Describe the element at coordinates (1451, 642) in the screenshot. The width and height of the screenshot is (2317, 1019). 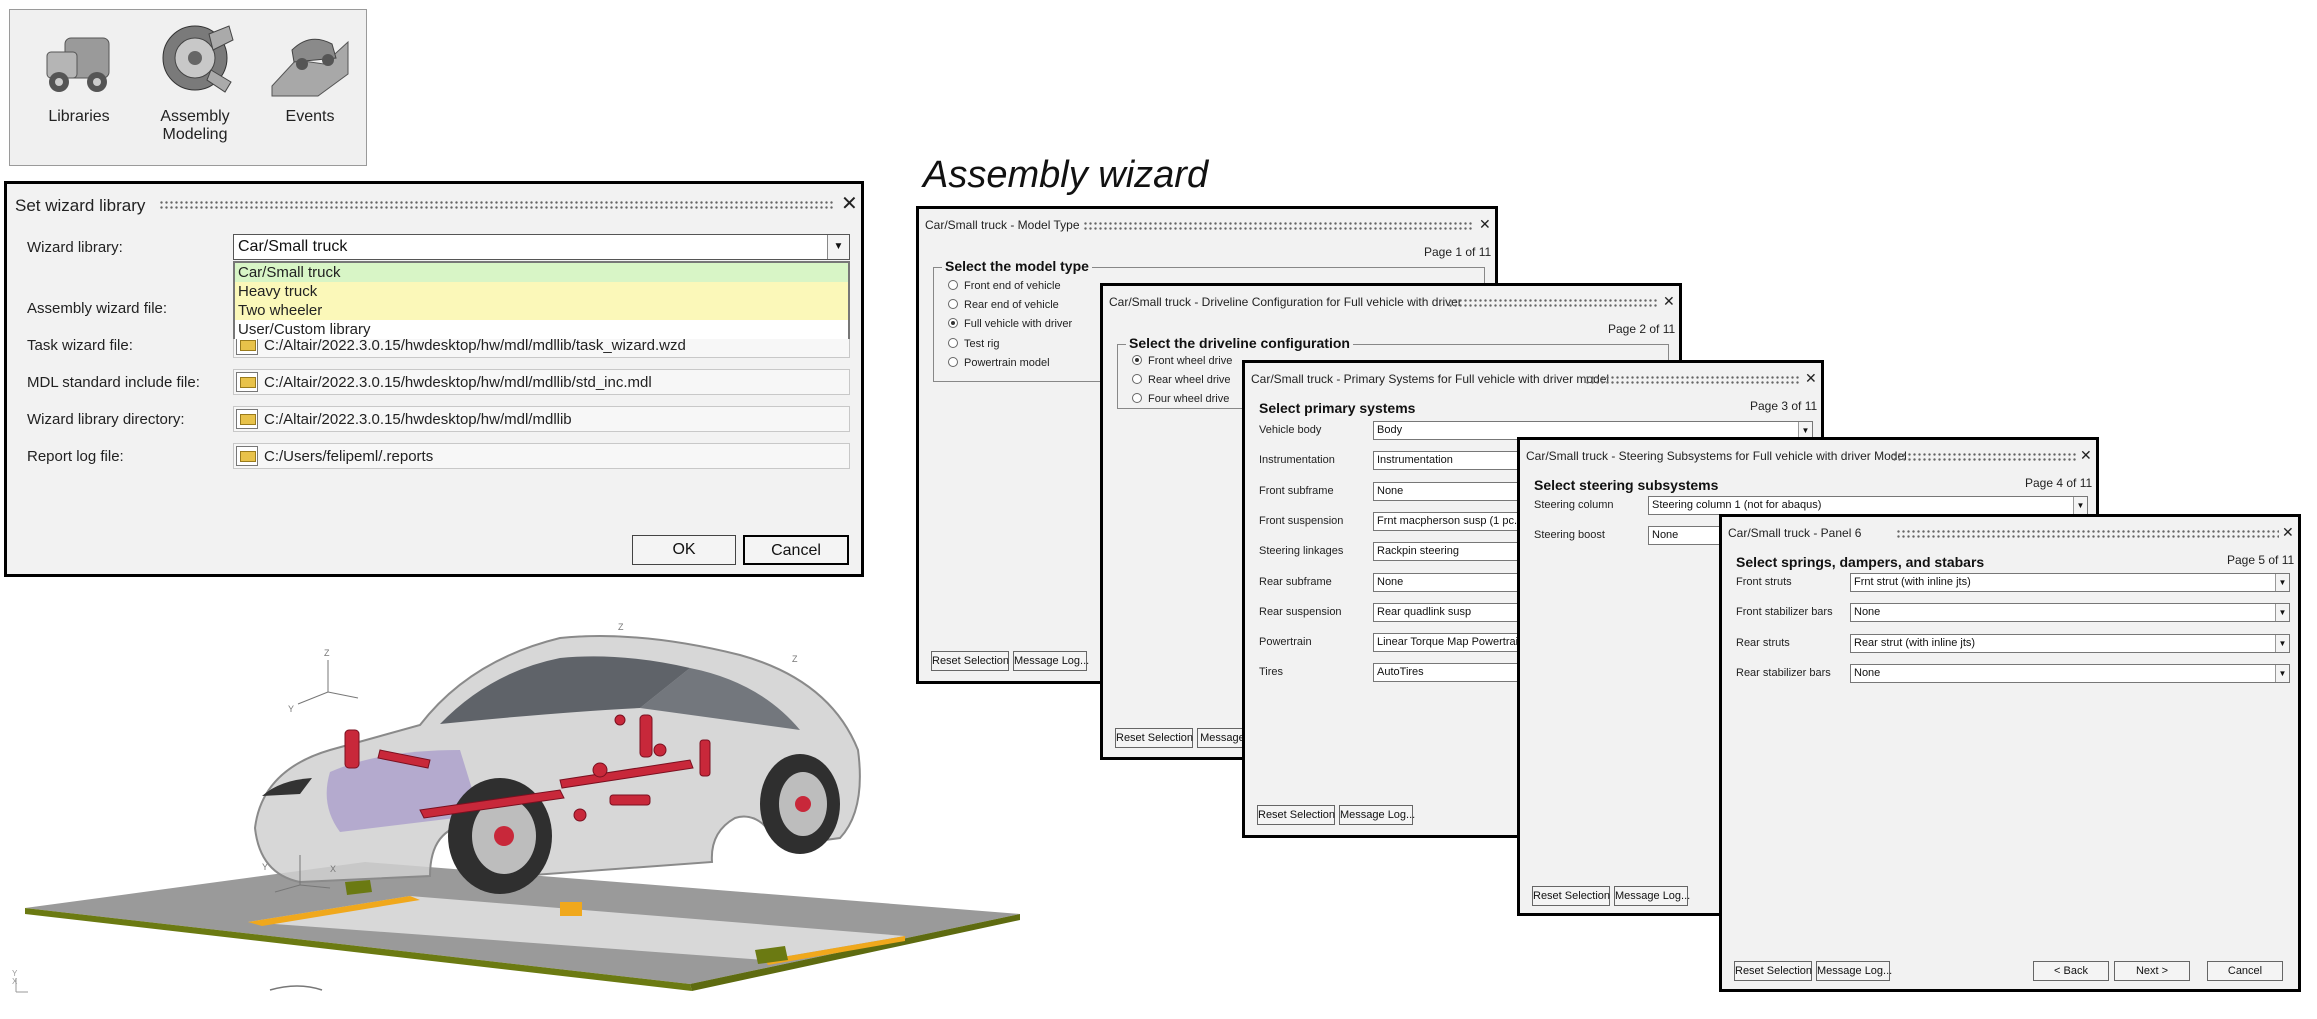
I see `row-select-value: Linear Torque Map Powertrain` at that location.